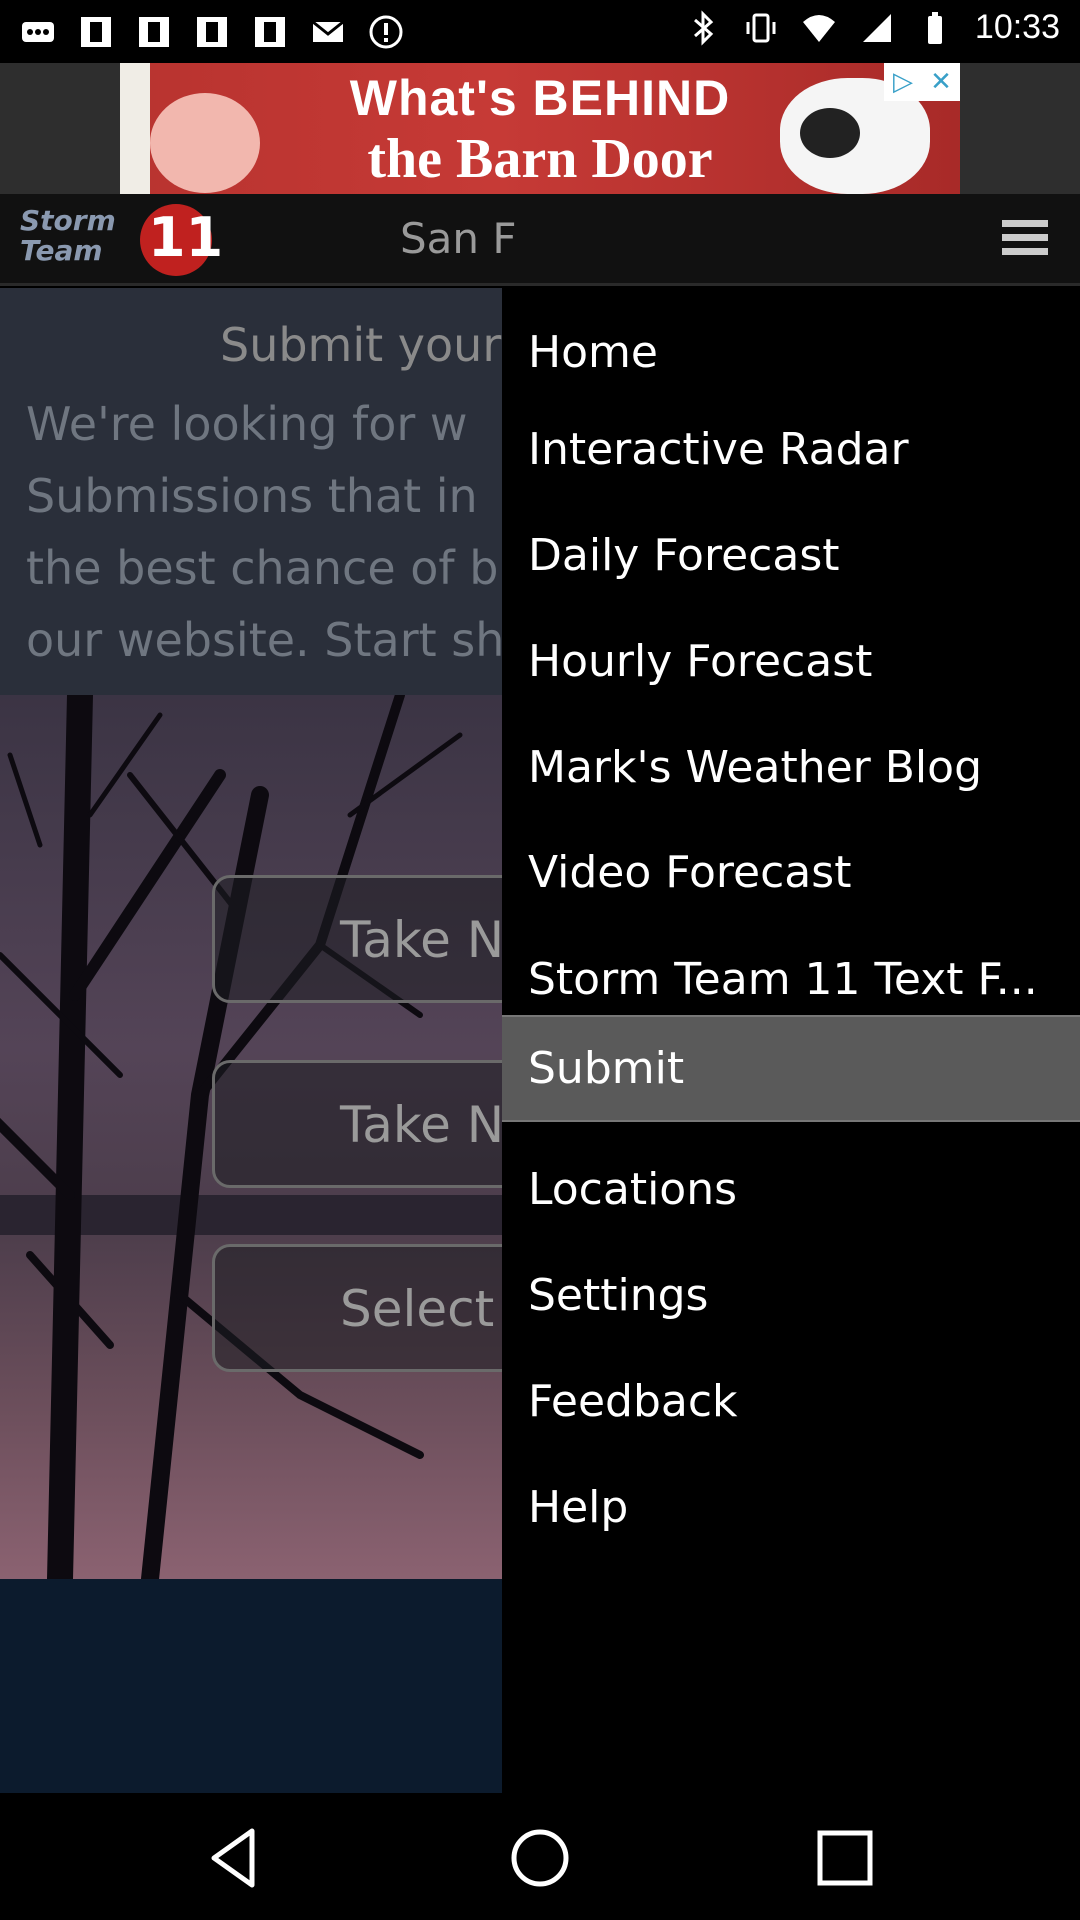 The image size is (1080, 1920). I want to click on menu-item-submit: Submit, so click(791, 1068).